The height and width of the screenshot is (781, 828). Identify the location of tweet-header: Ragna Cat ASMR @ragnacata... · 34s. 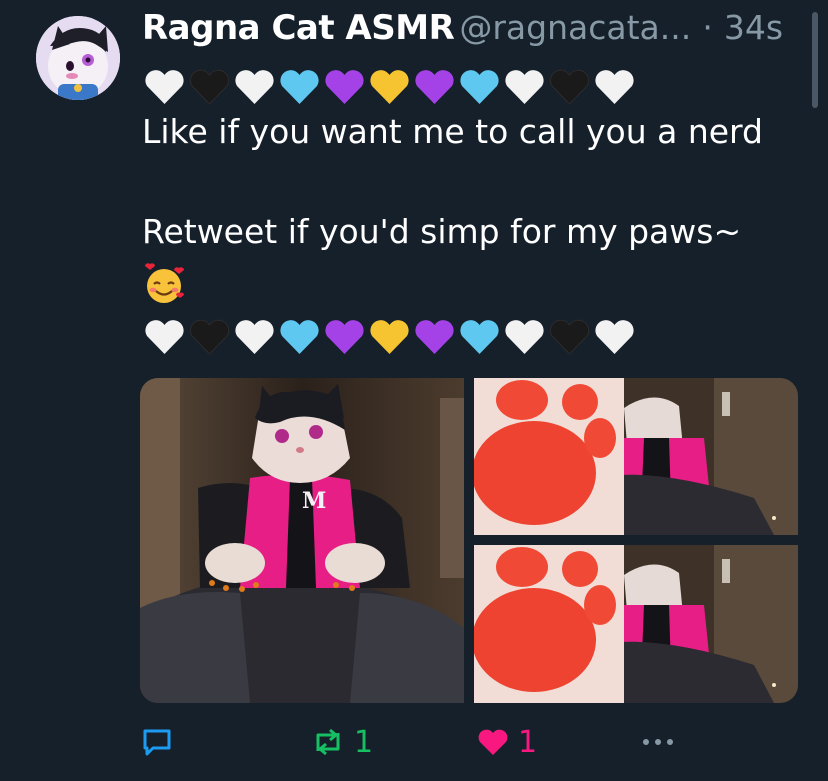
(477, 33).